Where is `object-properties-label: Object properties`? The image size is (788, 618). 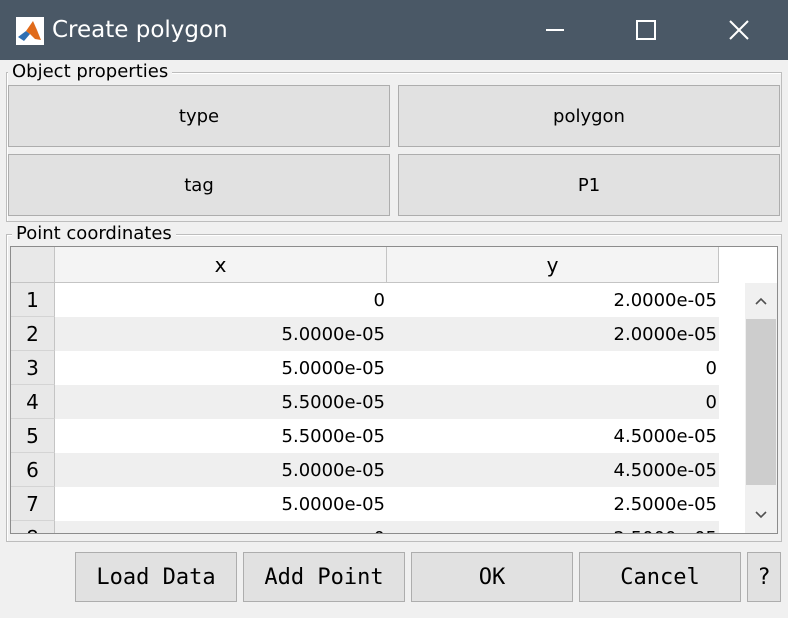
object-properties-label: Object properties is located at coordinates (90, 72).